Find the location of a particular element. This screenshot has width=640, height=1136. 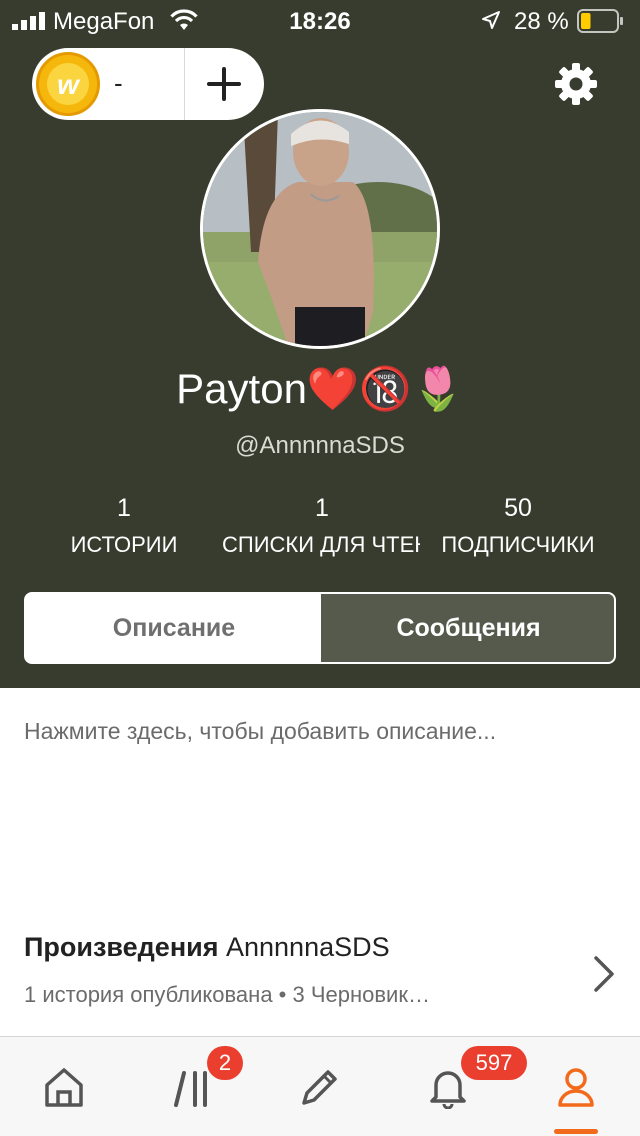

status-bar: MegaFon 18:26 28 % is located at coordinates (320, 21).